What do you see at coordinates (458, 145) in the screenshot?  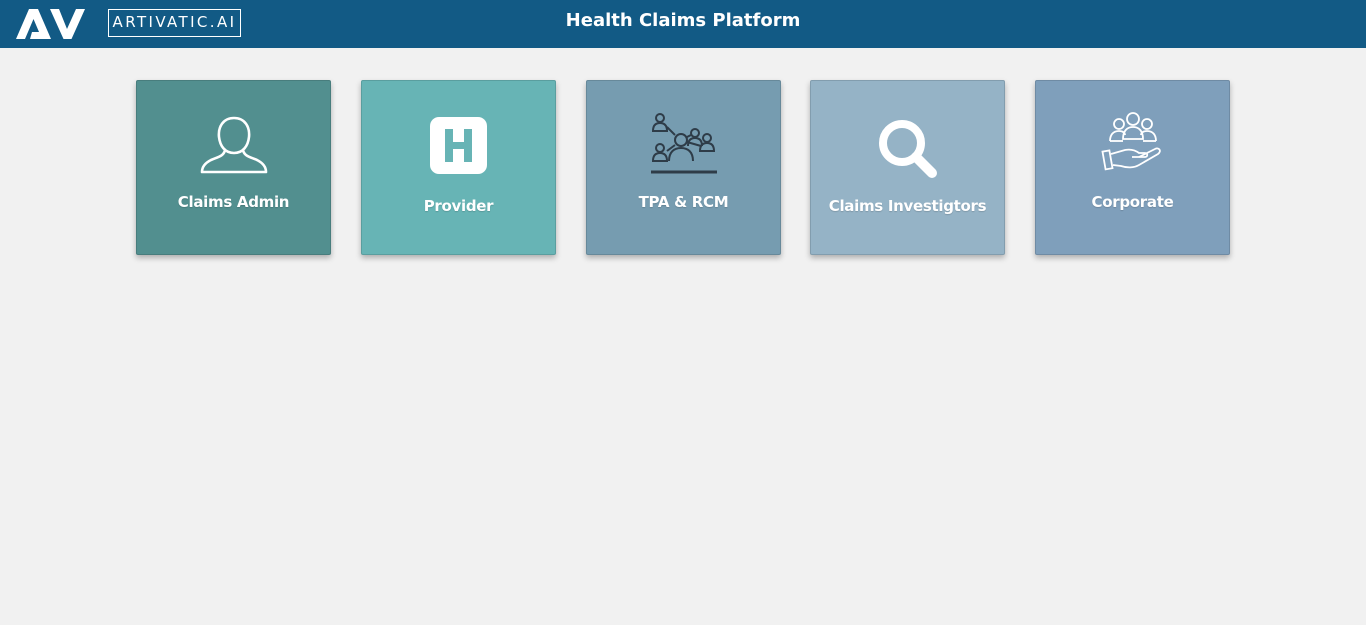 I see `hospital-h-icon` at bounding box center [458, 145].